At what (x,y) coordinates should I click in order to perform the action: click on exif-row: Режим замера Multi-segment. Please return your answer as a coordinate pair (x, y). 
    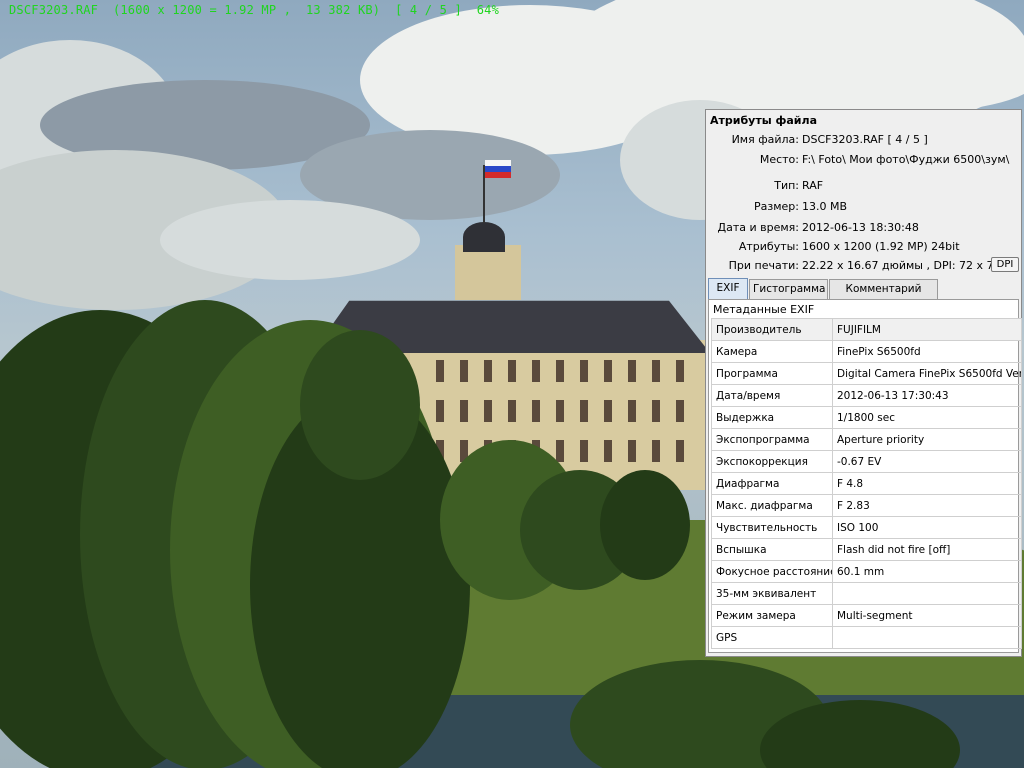
    Looking at the image, I should click on (866, 615).